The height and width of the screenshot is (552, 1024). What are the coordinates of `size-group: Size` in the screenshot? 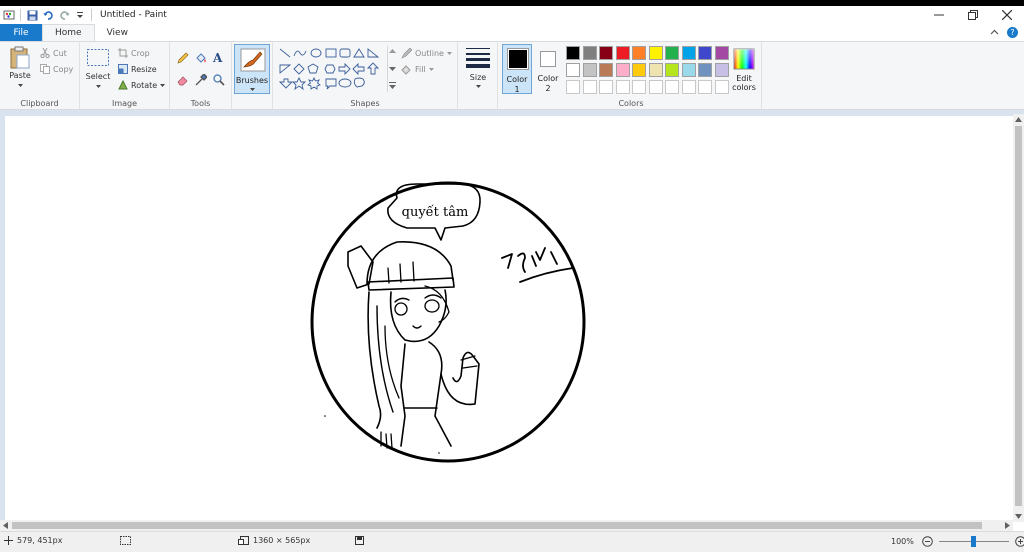 It's located at (478, 76).